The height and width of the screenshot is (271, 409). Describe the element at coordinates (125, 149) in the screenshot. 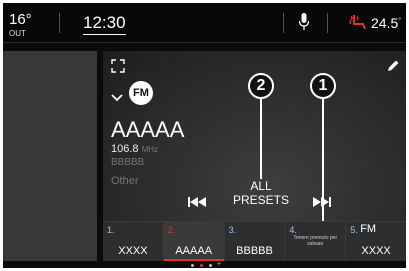

I see `frequency-value: 106.8` at that location.